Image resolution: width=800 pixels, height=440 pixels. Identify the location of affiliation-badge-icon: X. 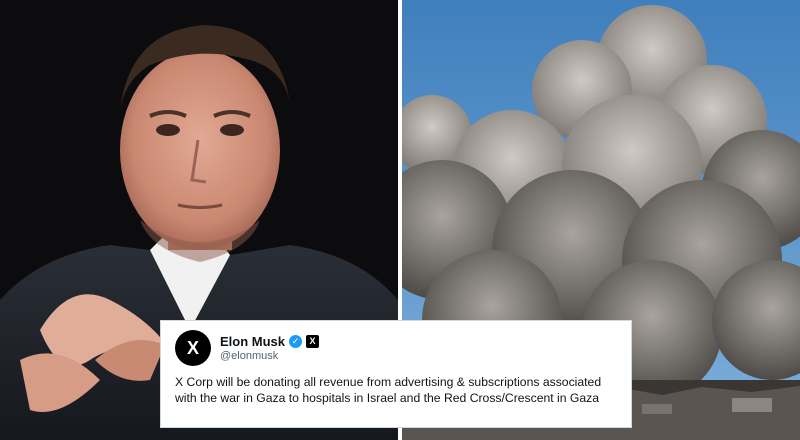
(313, 341).